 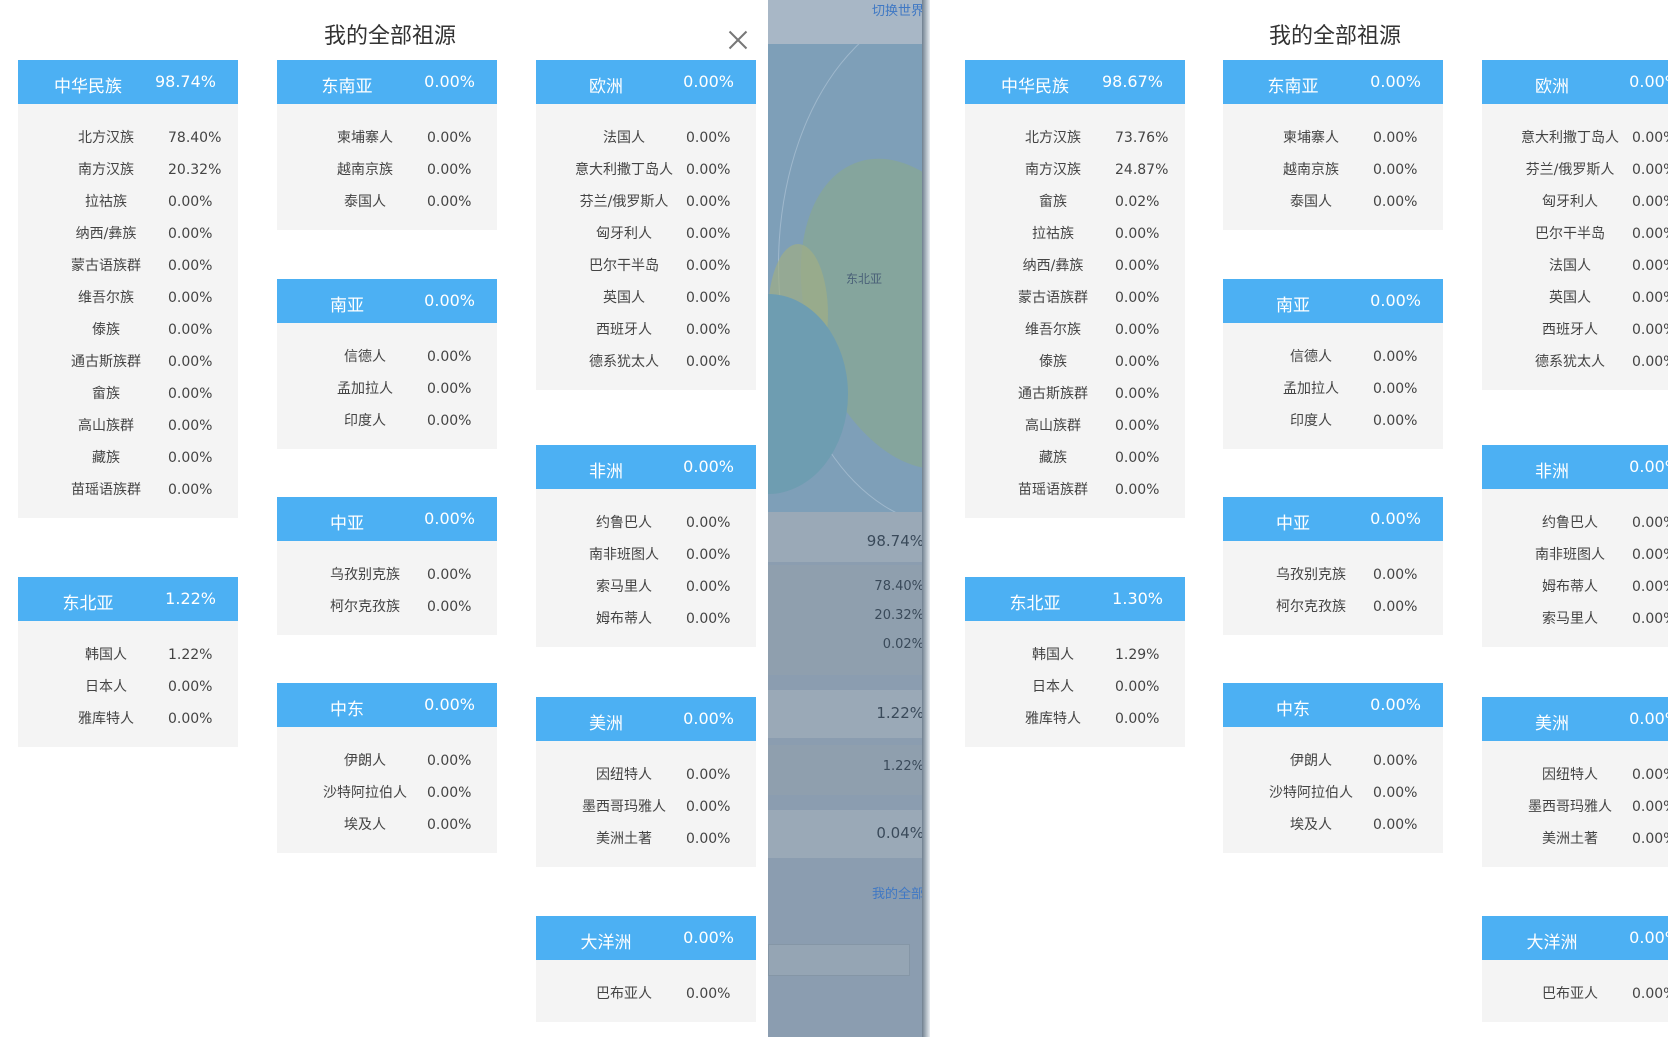 I want to click on region-name: 中亚, so click(x=1293, y=524).